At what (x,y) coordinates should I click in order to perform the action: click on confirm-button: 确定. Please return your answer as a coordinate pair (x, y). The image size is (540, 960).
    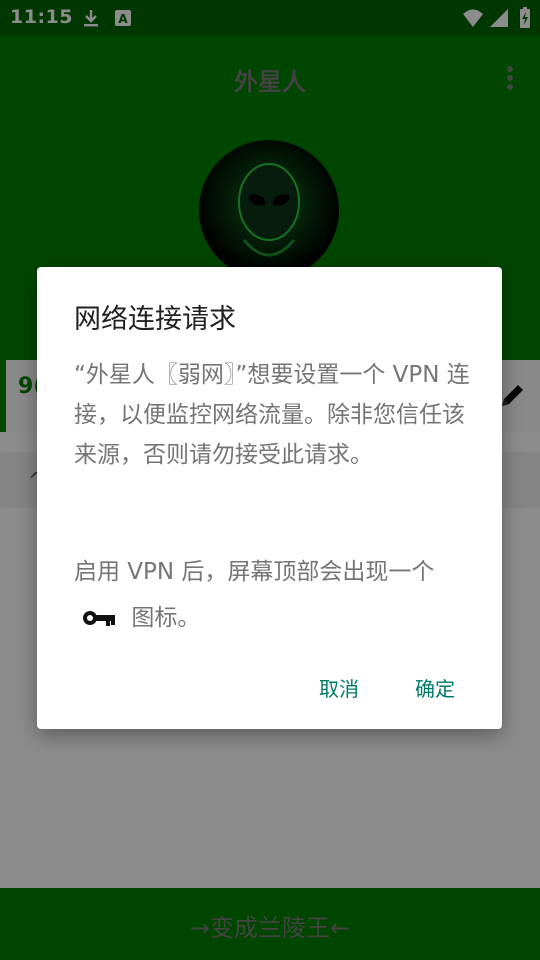
    Looking at the image, I should click on (435, 687).